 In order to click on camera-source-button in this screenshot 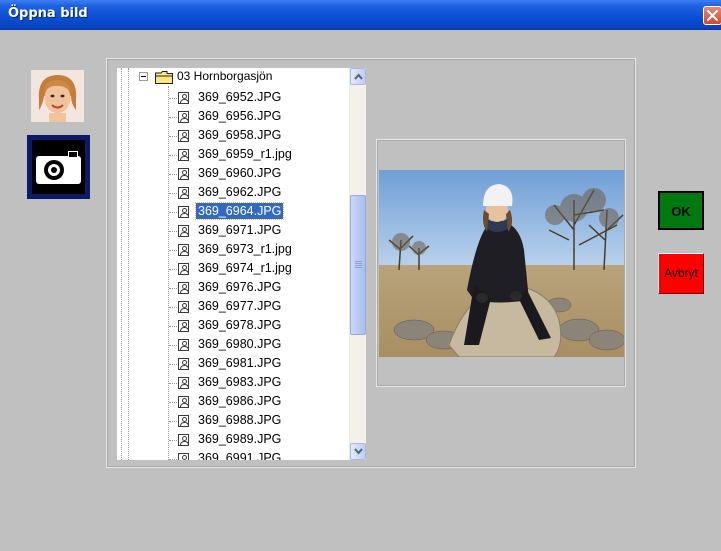, I will do `click(58, 167)`.